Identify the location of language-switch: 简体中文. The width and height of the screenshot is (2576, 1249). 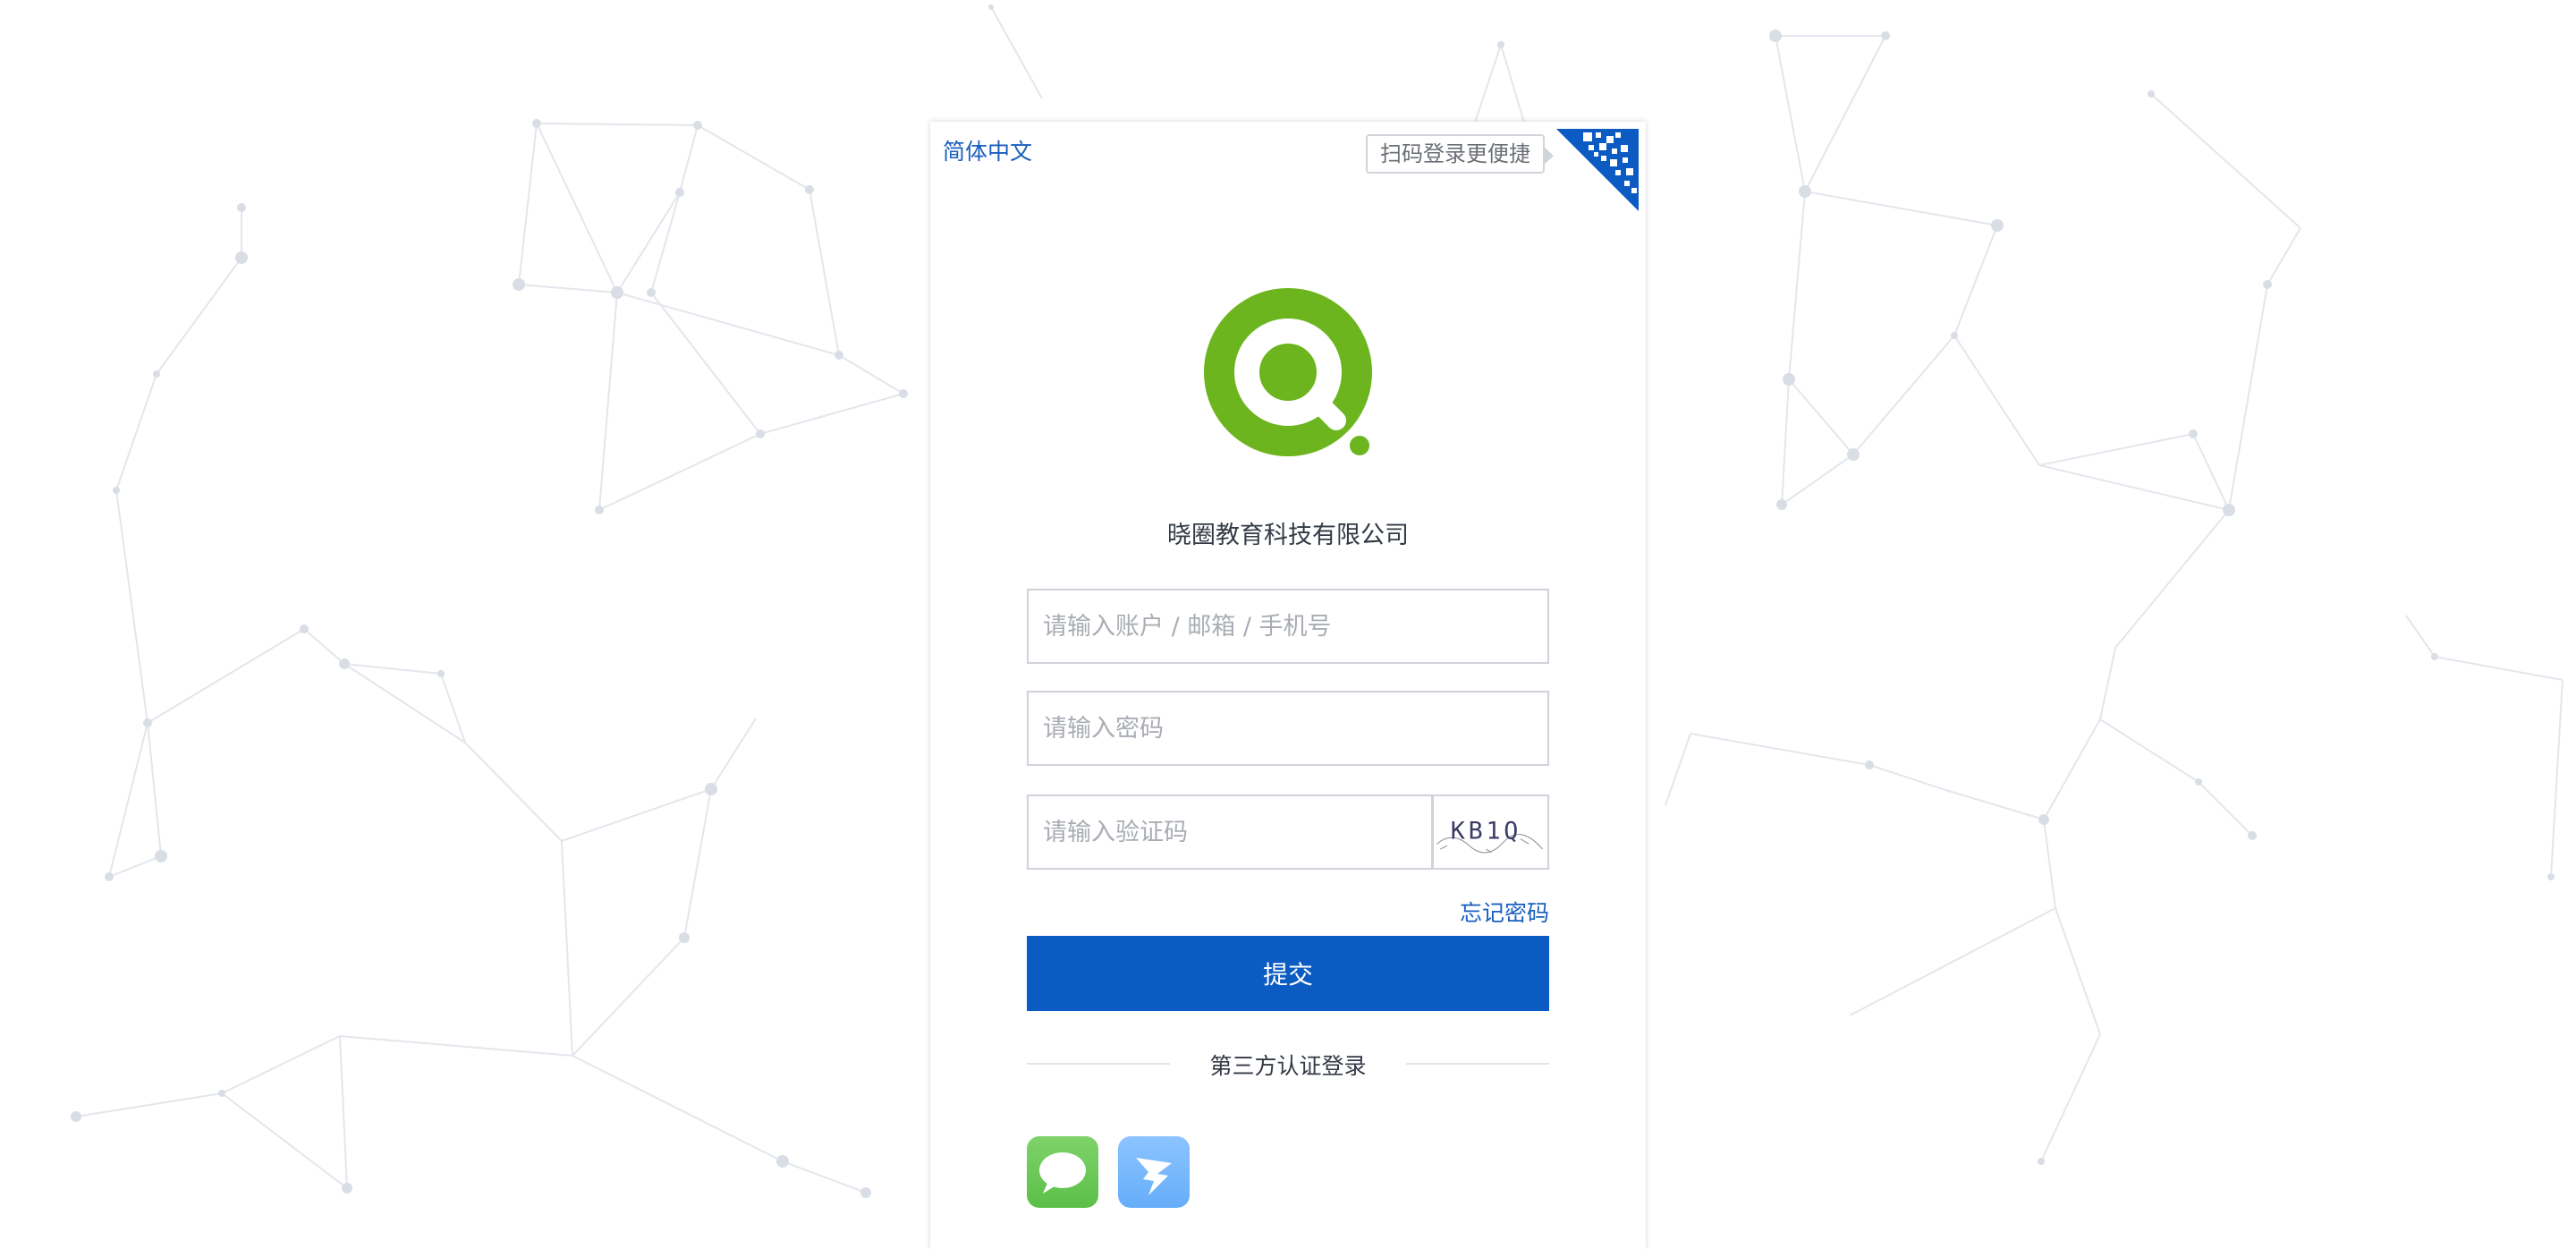
(987, 150).